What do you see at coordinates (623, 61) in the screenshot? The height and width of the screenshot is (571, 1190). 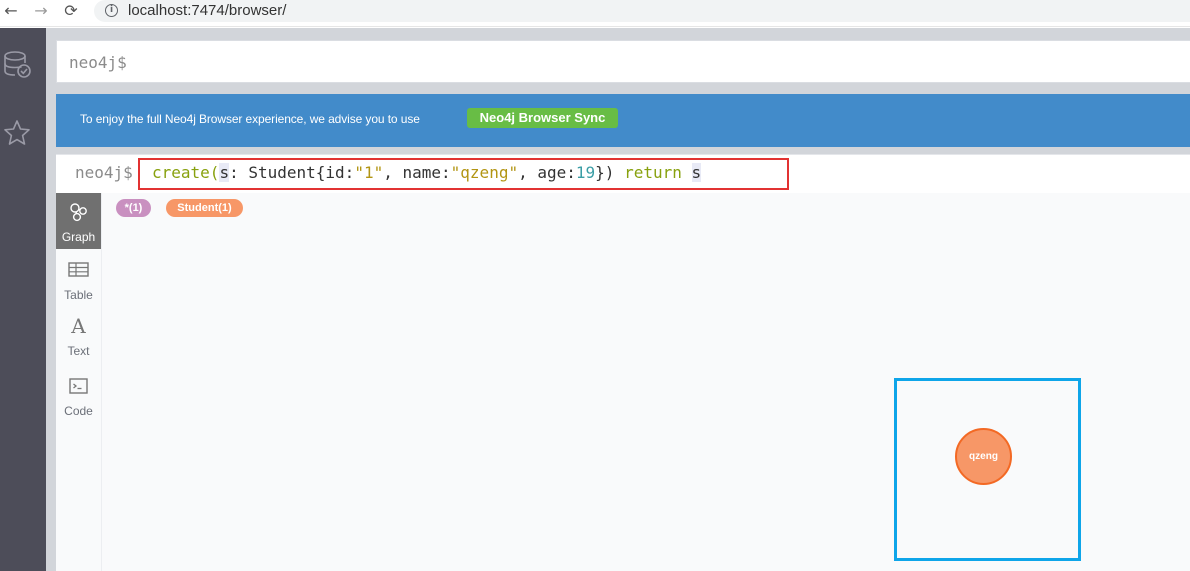 I see `query-editor: neo4j$` at bounding box center [623, 61].